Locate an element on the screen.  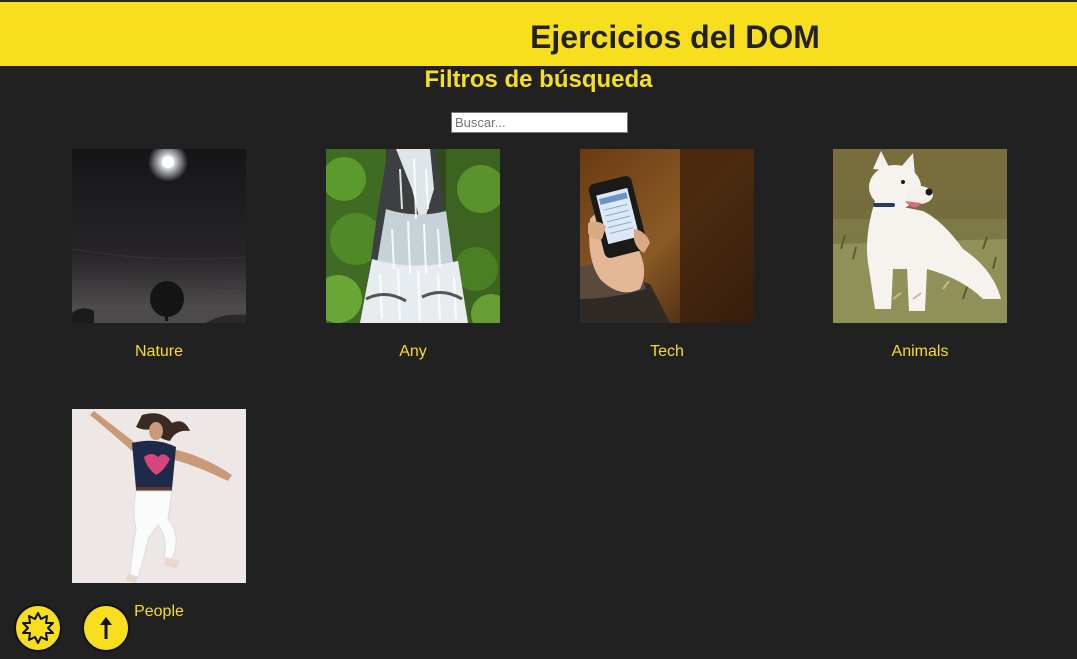
card-label: Tech is located at coordinates (667, 351).